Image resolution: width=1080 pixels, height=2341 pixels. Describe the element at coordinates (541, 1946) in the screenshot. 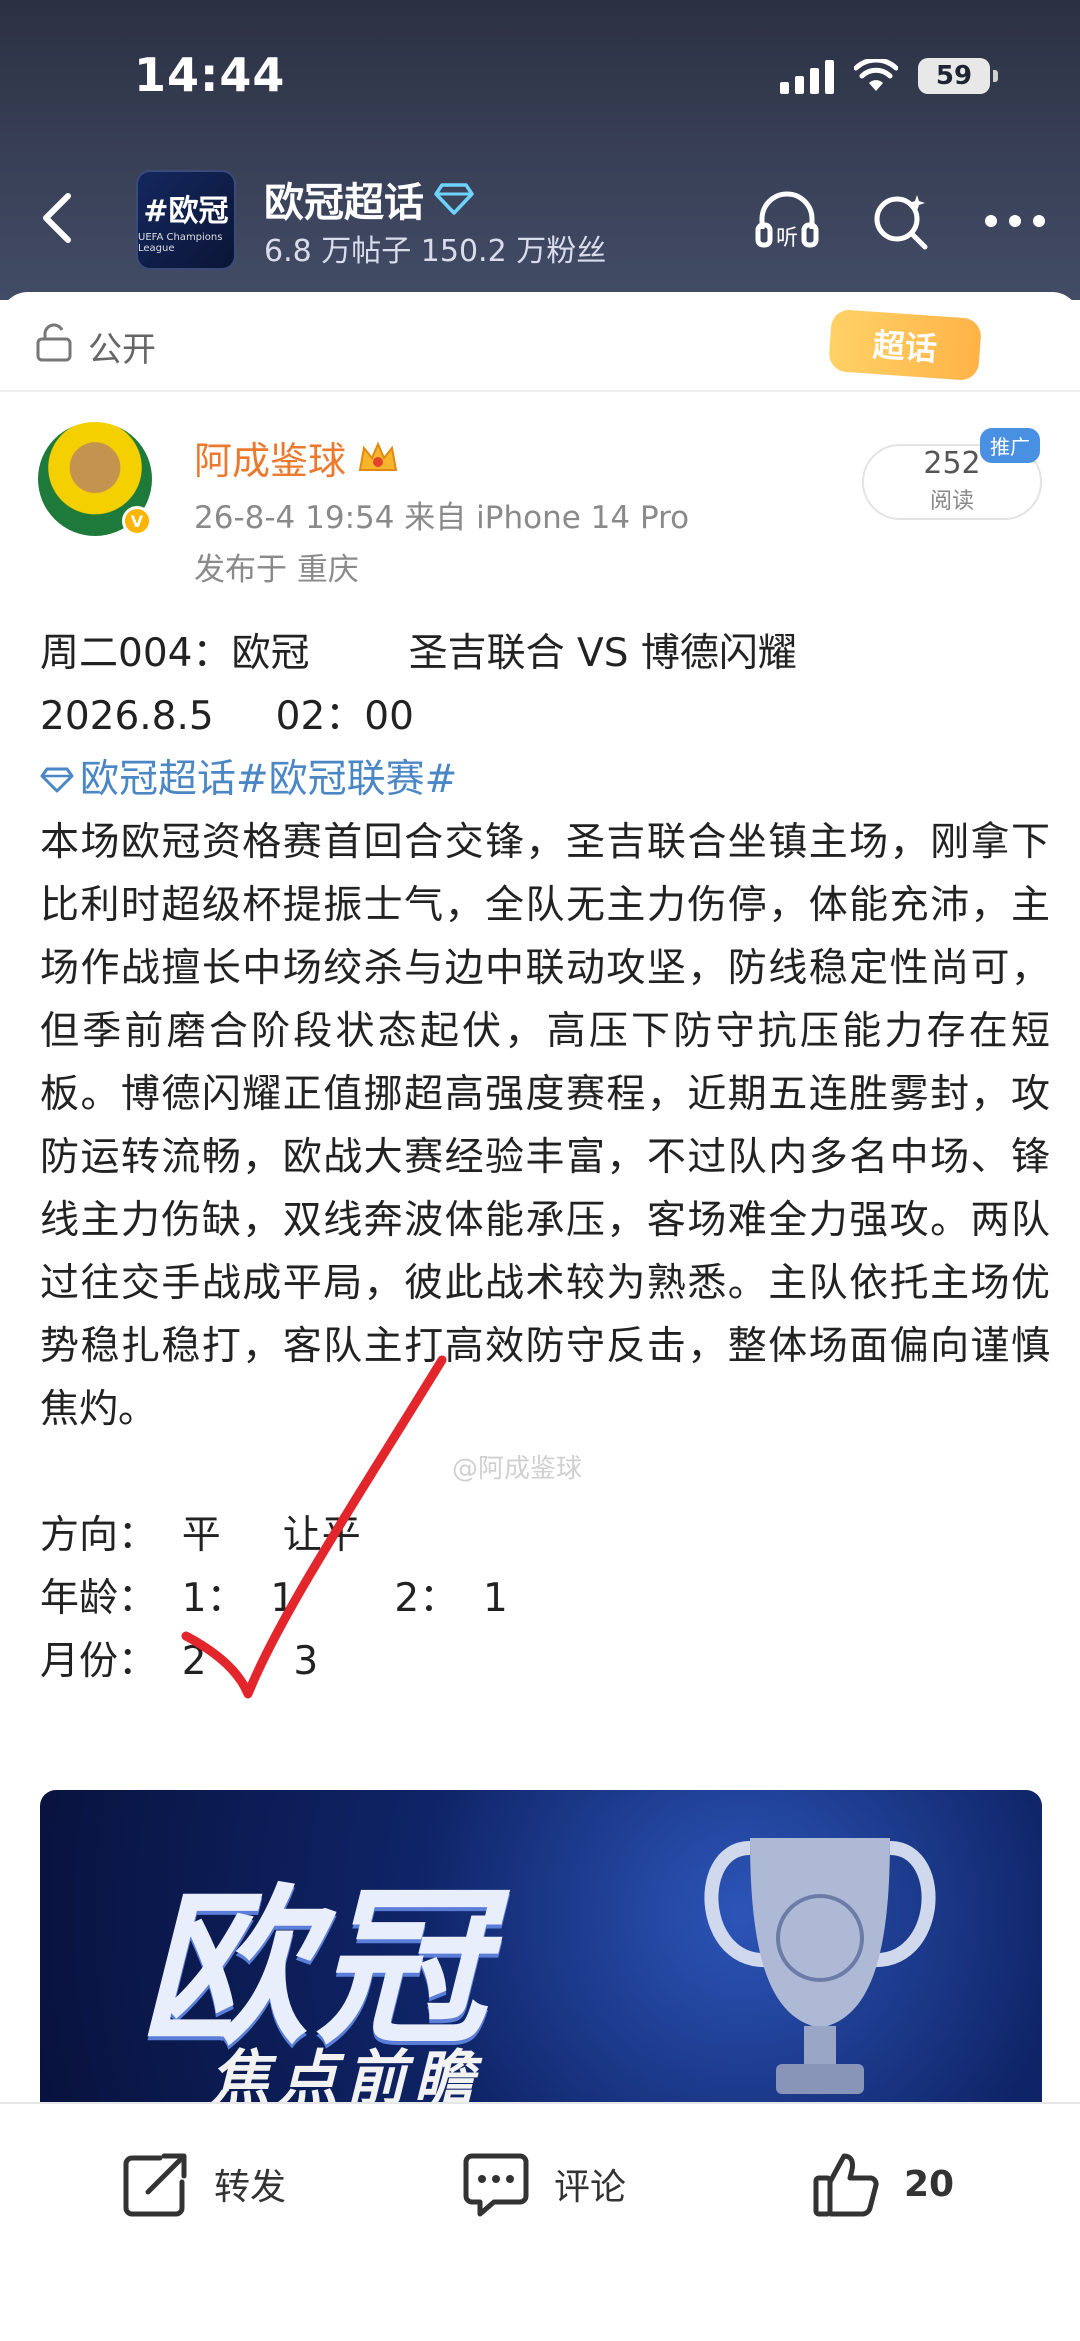

I see `post-image-banner: 欧冠 焦点前瞻` at that location.